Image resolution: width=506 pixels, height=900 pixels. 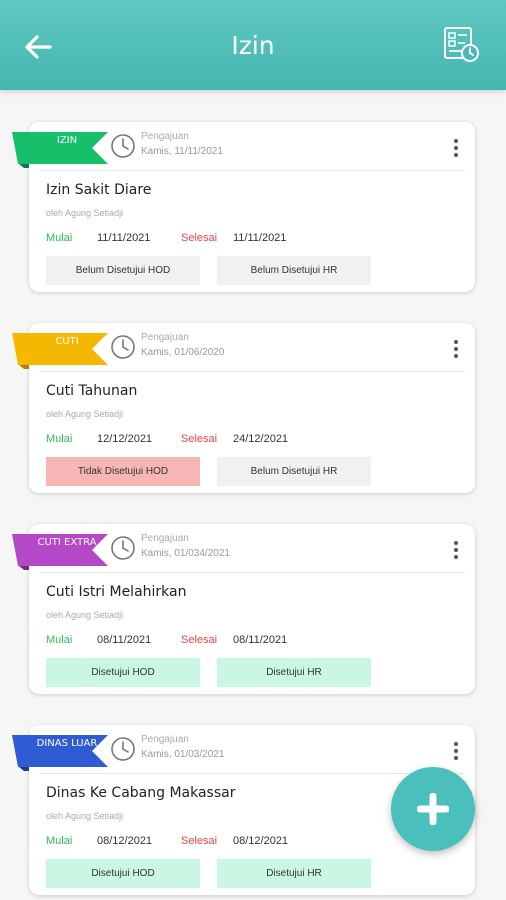 What do you see at coordinates (261, 841) in the screenshot?
I see `end-date: 08/12/2021` at bounding box center [261, 841].